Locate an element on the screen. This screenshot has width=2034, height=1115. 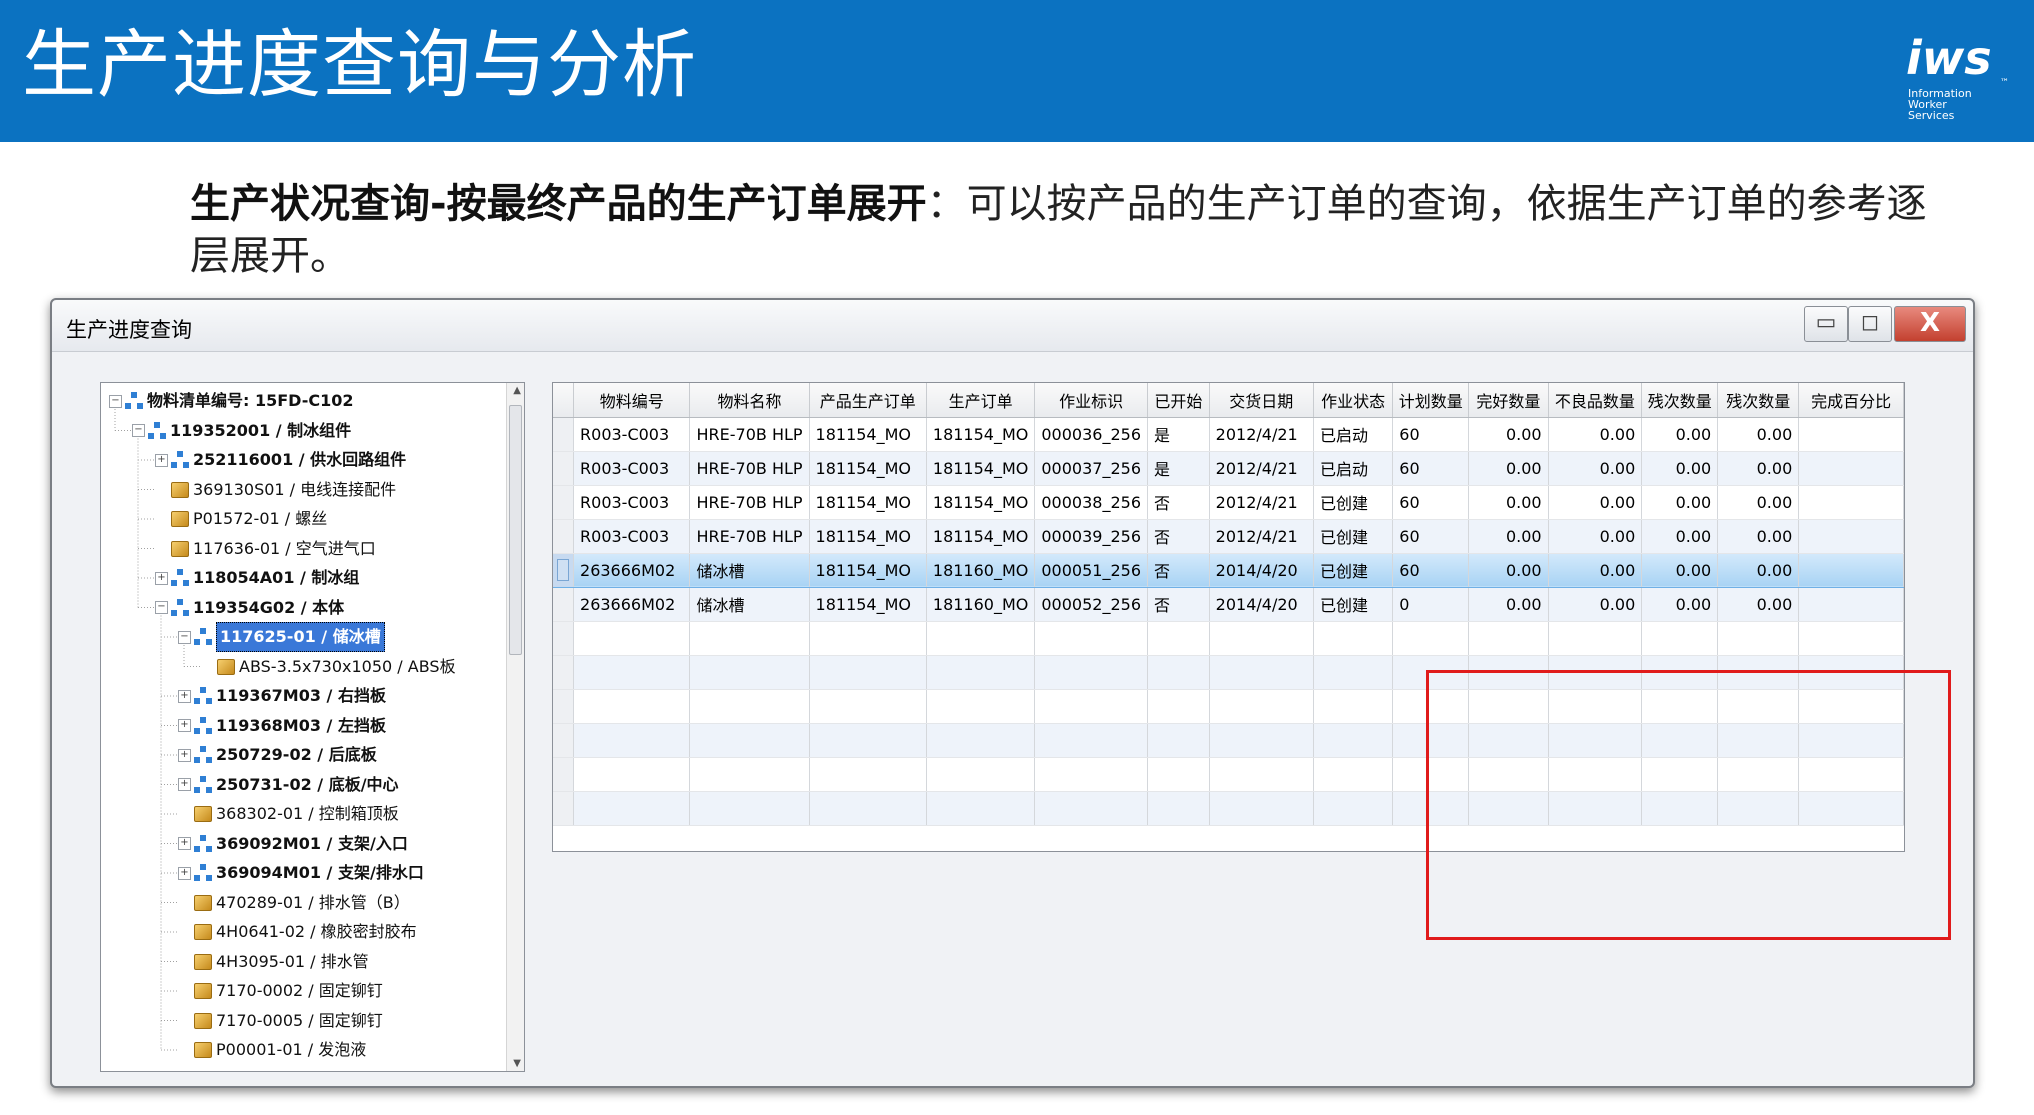
tree-node-label: 250729-02 / 后底板 is located at coordinates (296, 755).